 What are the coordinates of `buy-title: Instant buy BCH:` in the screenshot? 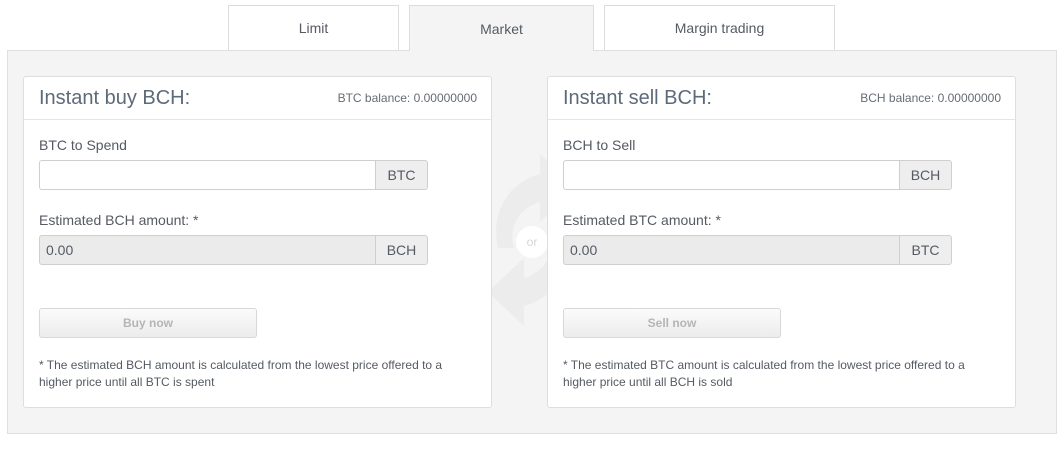 It's located at (115, 97).